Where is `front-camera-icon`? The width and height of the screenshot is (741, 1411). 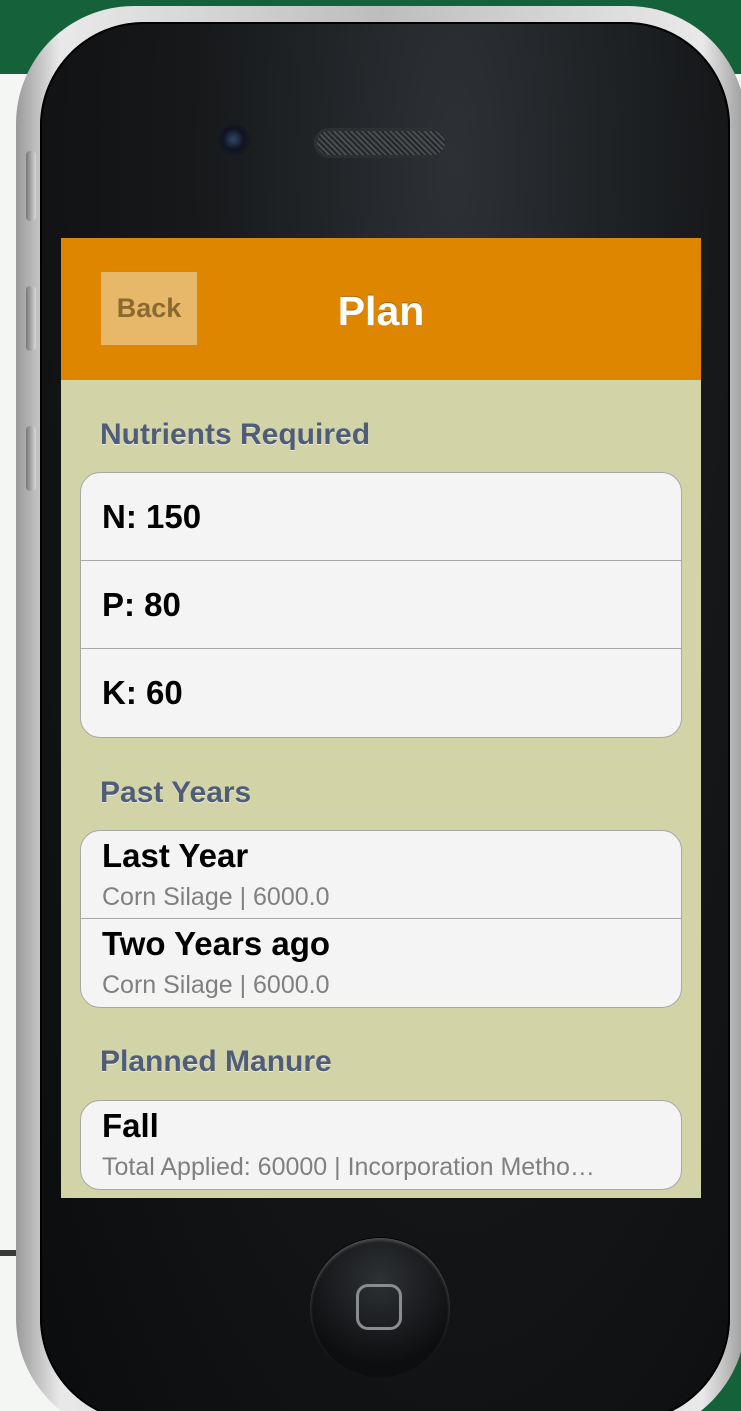
front-camera-icon is located at coordinates (235, 141).